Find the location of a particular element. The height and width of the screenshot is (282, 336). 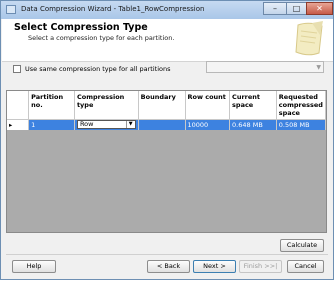

boundary-cell is located at coordinates (162, 124).